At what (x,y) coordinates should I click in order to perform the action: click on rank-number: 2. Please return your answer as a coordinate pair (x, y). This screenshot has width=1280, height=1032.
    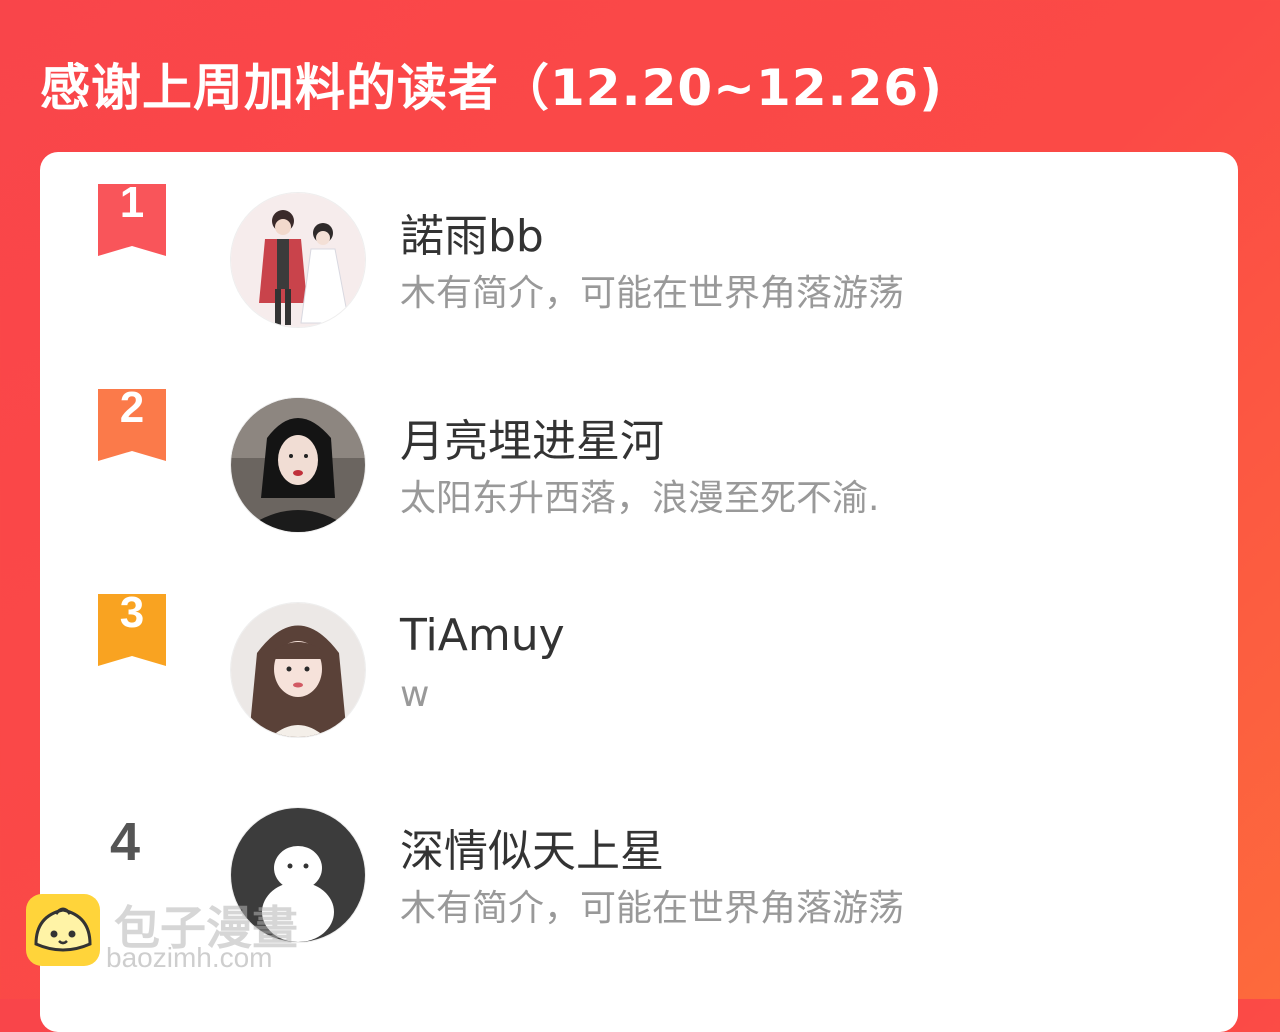
    Looking at the image, I should click on (132, 407).